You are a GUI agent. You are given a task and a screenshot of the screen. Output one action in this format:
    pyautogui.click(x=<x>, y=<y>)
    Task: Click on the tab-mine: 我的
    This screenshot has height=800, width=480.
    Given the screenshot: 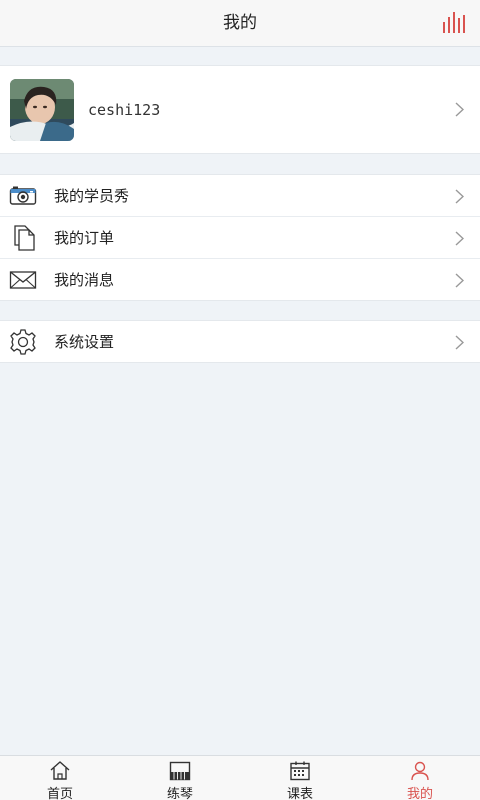 What is the action you would take?
    pyautogui.click(x=420, y=778)
    